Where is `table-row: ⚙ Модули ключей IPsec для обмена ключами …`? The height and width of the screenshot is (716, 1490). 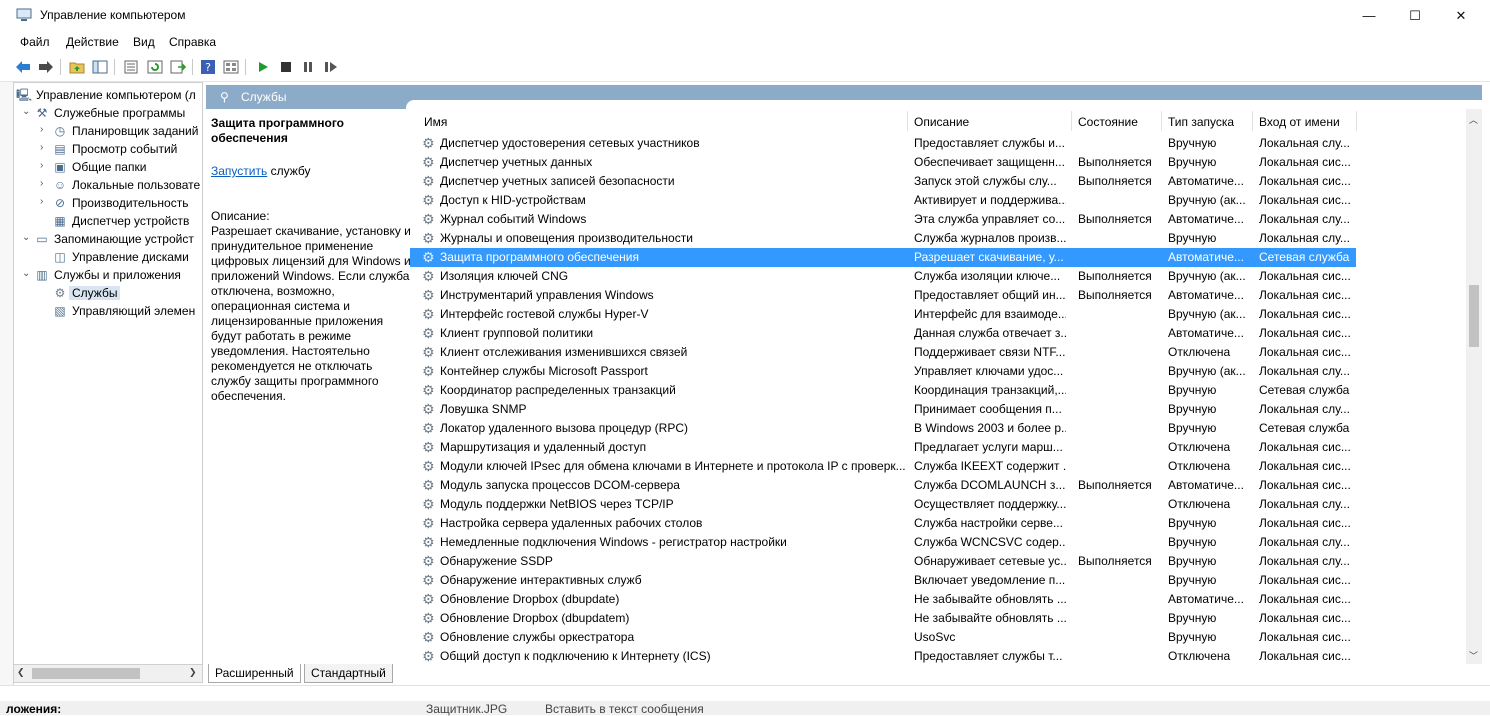
table-row: ⚙ Модули ключей IPsec для обмена ключами … is located at coordinates (883, 466).